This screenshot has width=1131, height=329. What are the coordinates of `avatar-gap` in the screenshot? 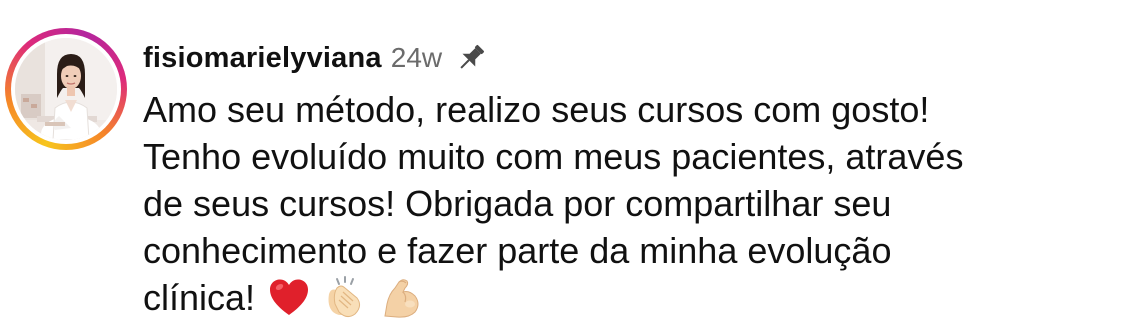 It's located at (66, 89).